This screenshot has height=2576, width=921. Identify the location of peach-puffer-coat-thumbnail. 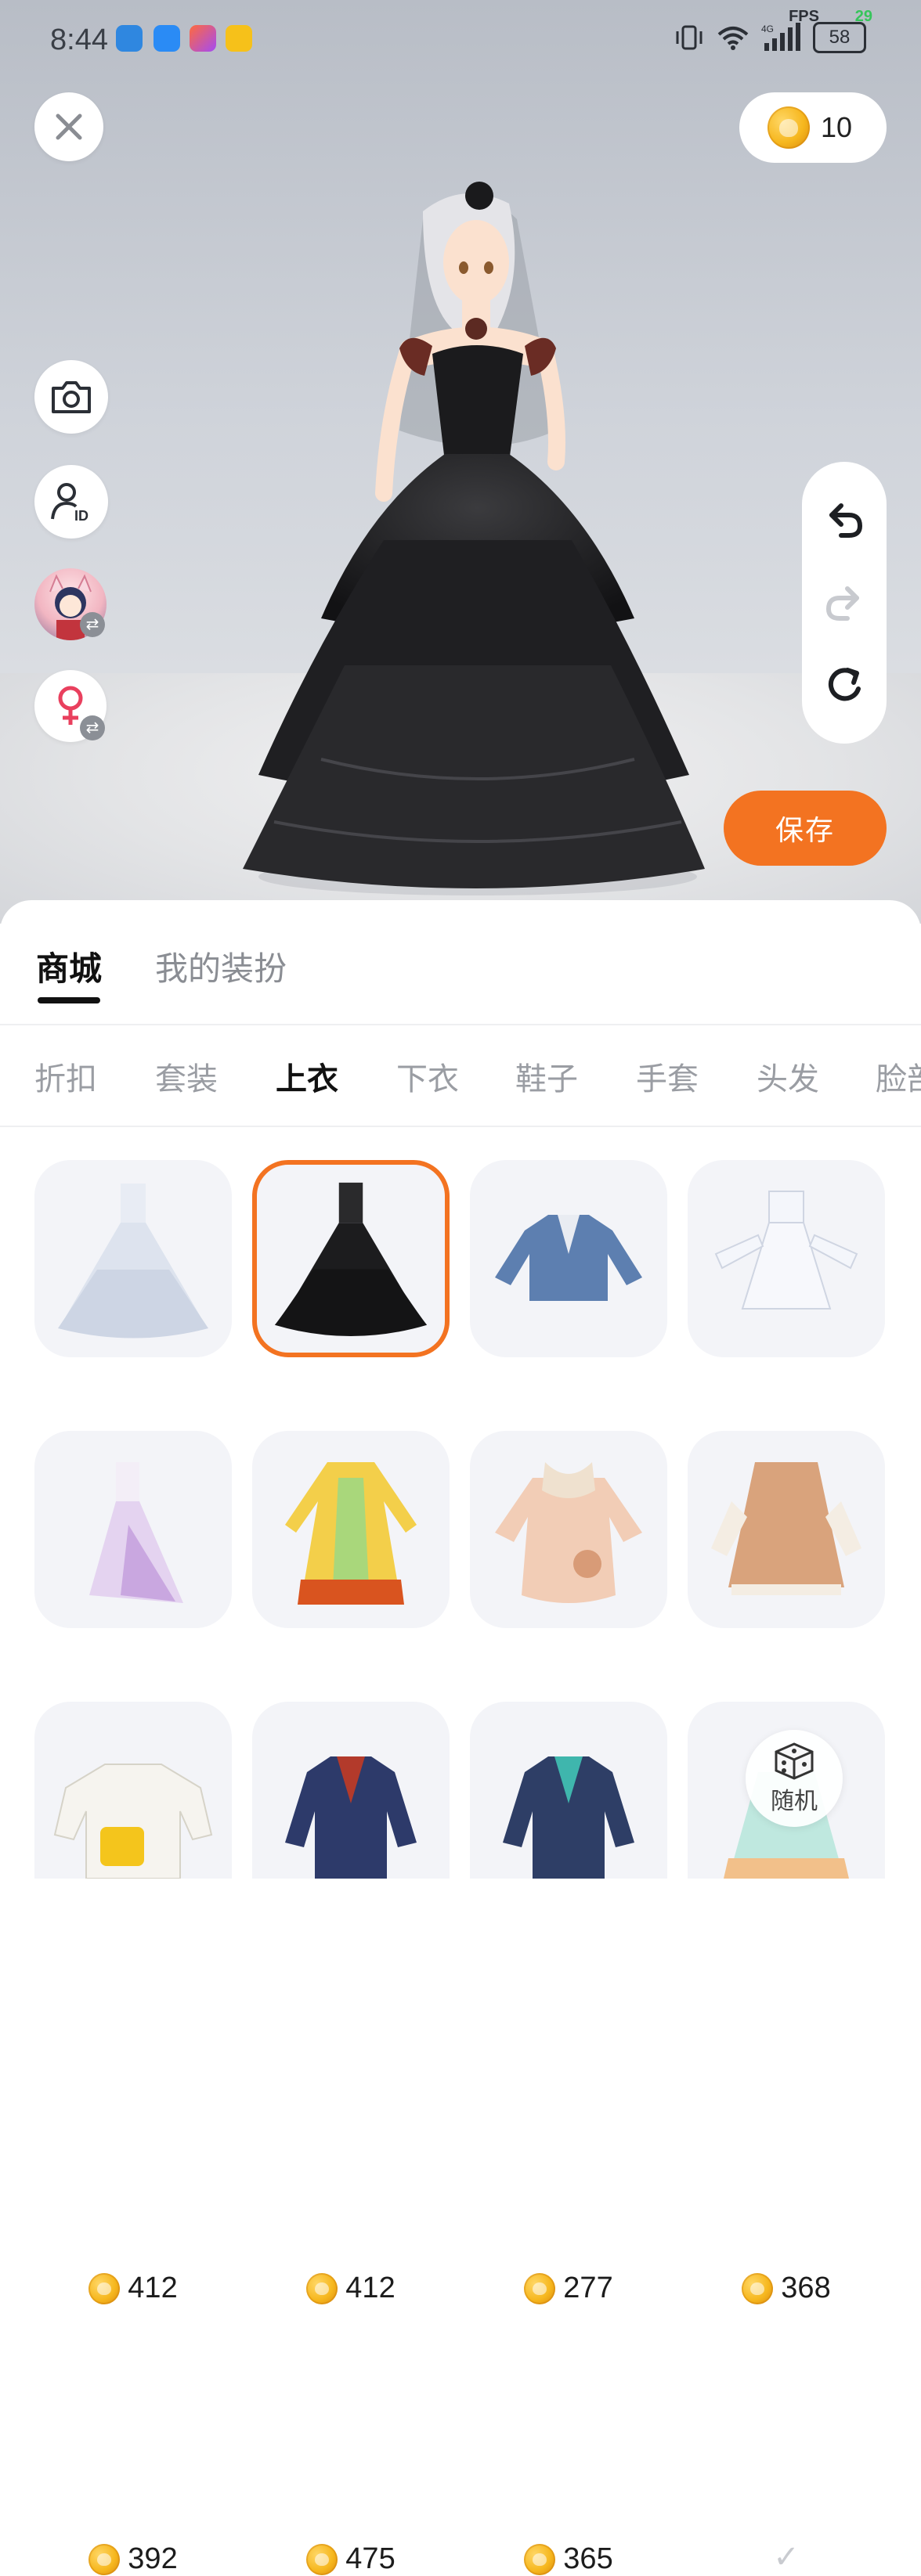
(568, 1532).